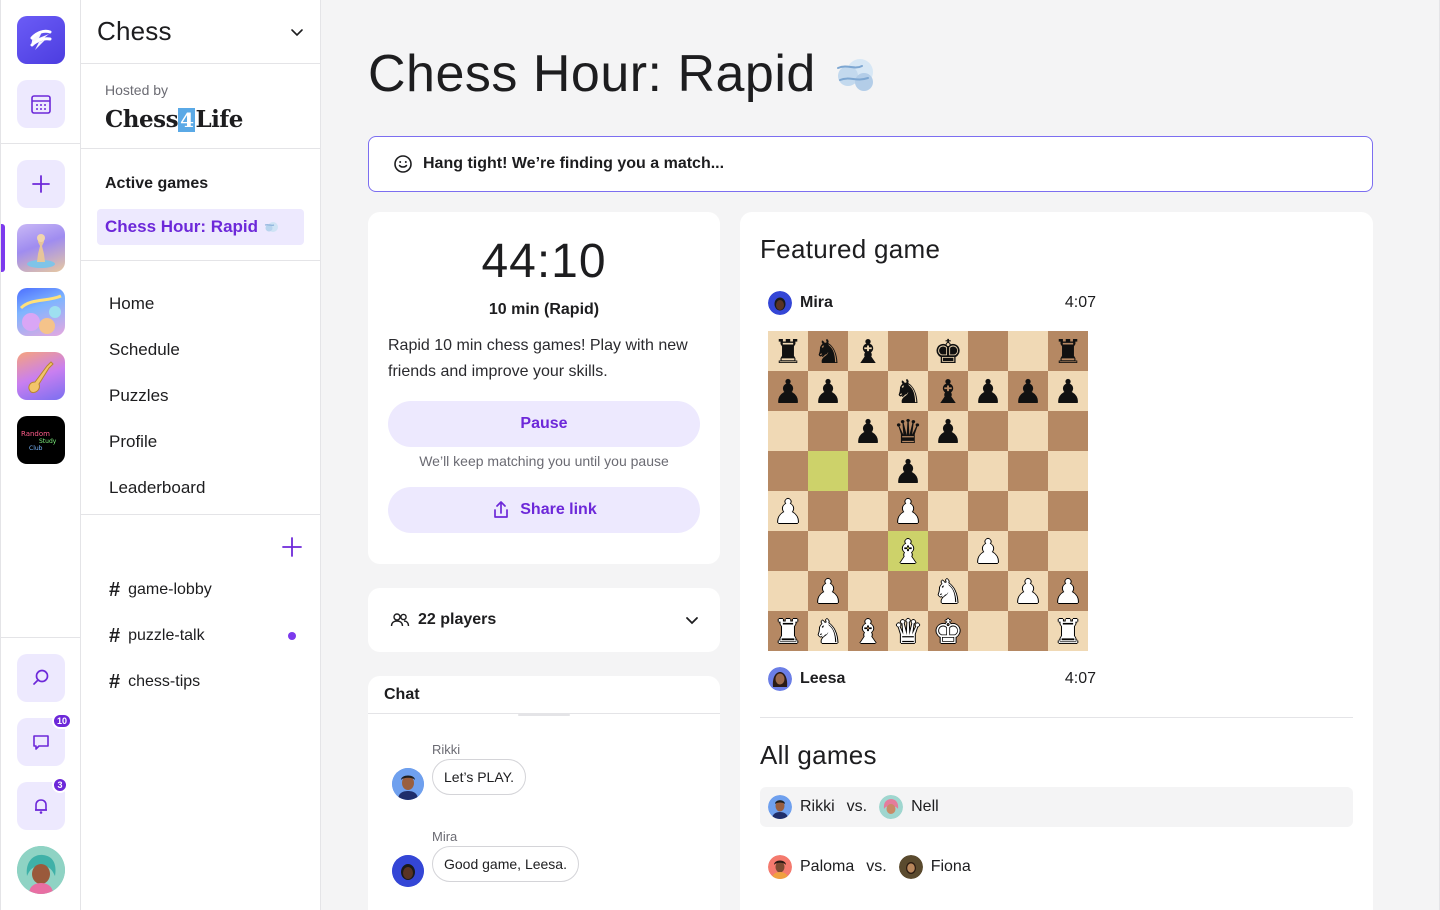  What do you see at coordinates (41, 678) in the screenshot?
I see `search-icon` at bounding box center [41, 678].